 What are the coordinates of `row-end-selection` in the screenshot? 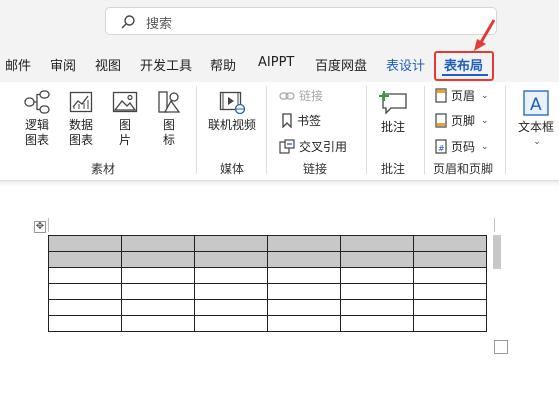 It's located at (497, 252).